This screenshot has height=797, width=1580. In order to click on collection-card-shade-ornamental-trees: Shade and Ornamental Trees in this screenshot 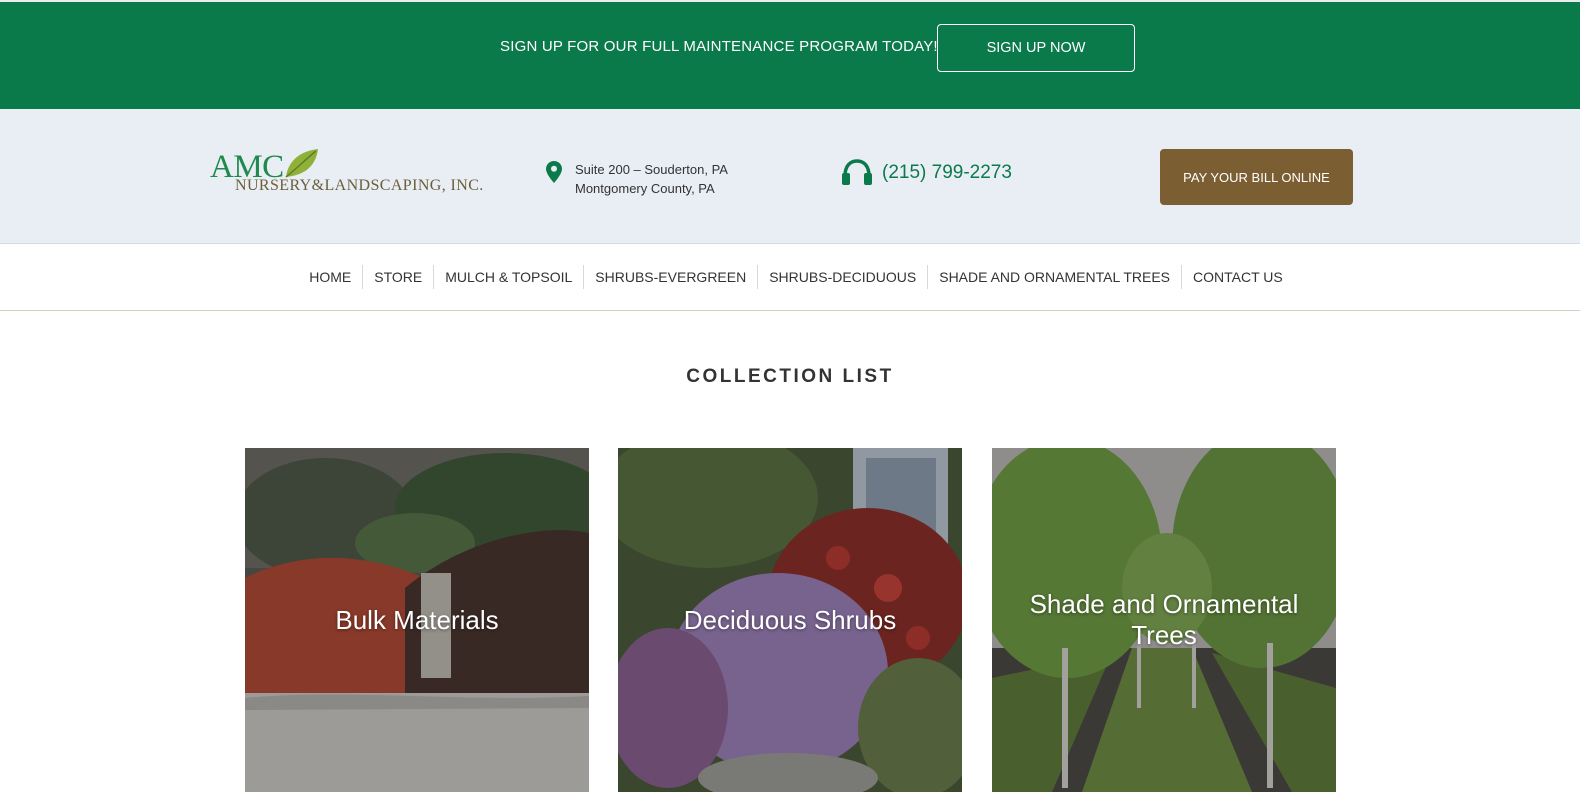, I will do `click(1164, 620)`.